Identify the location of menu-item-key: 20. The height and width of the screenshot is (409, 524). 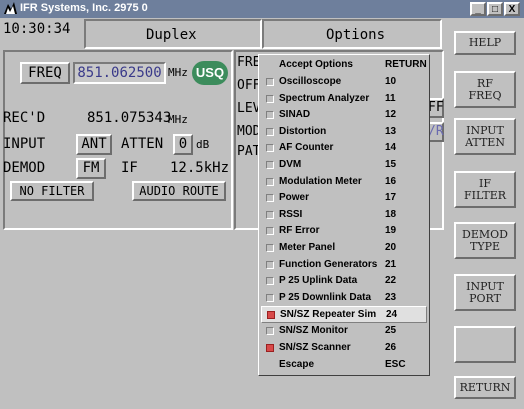
(391, 247).